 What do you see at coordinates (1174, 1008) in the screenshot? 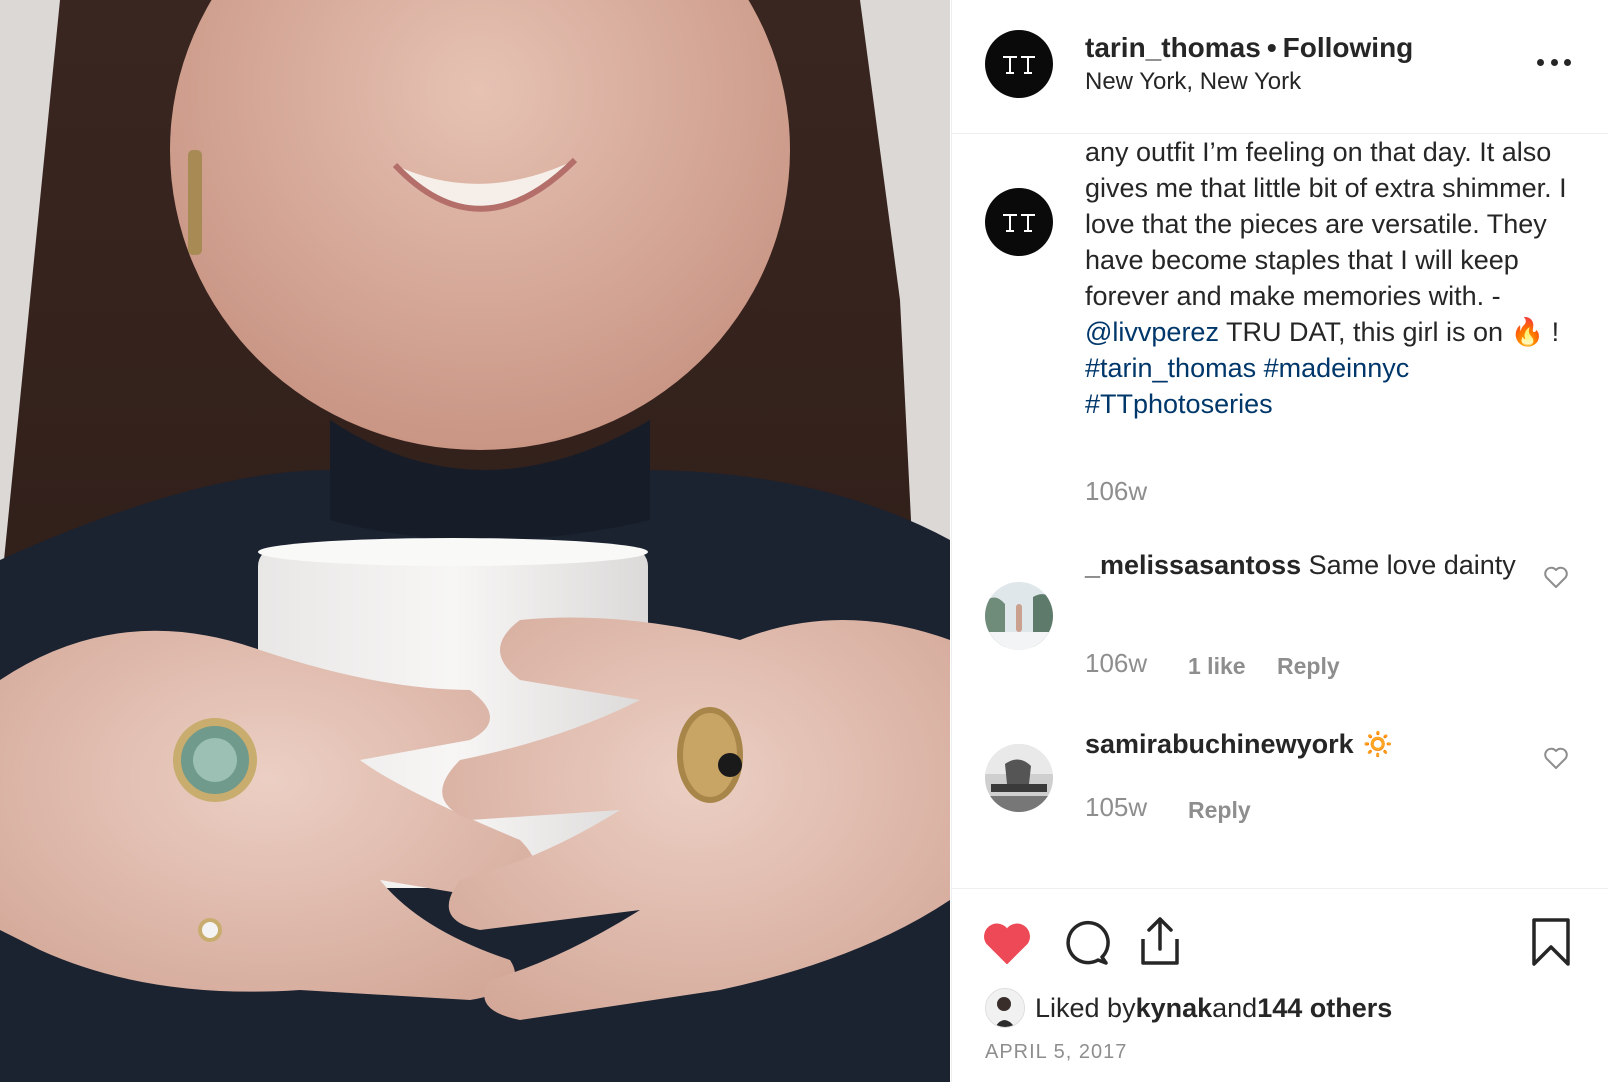
I see `liker-username: kynak` at bounding box center [1174, 1008].